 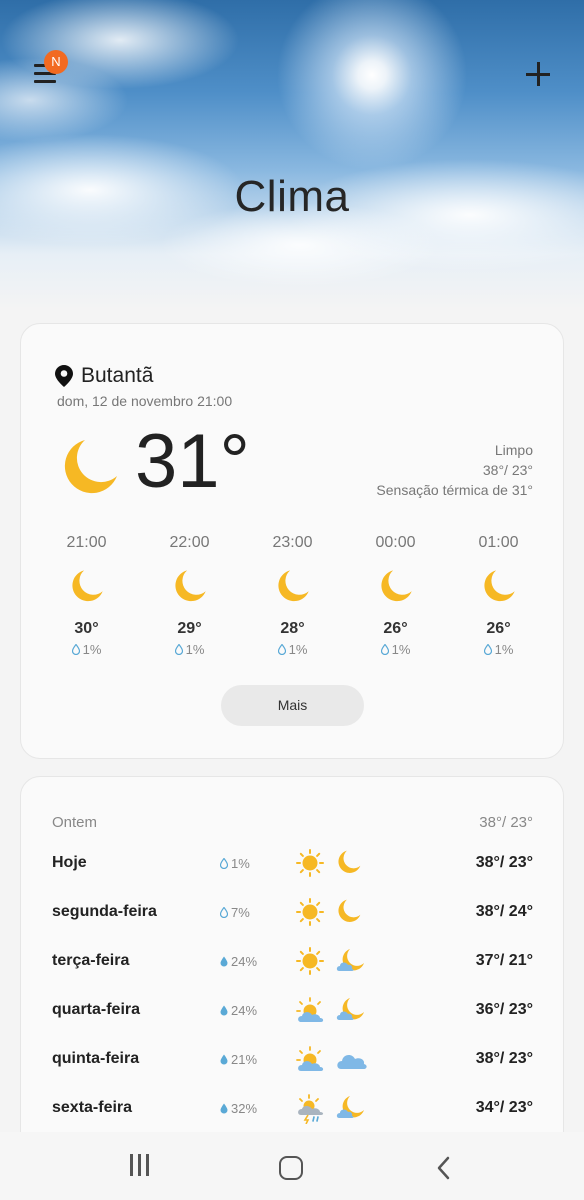 I want to click on hour-temp: 30°, so click(x=86, y=628).